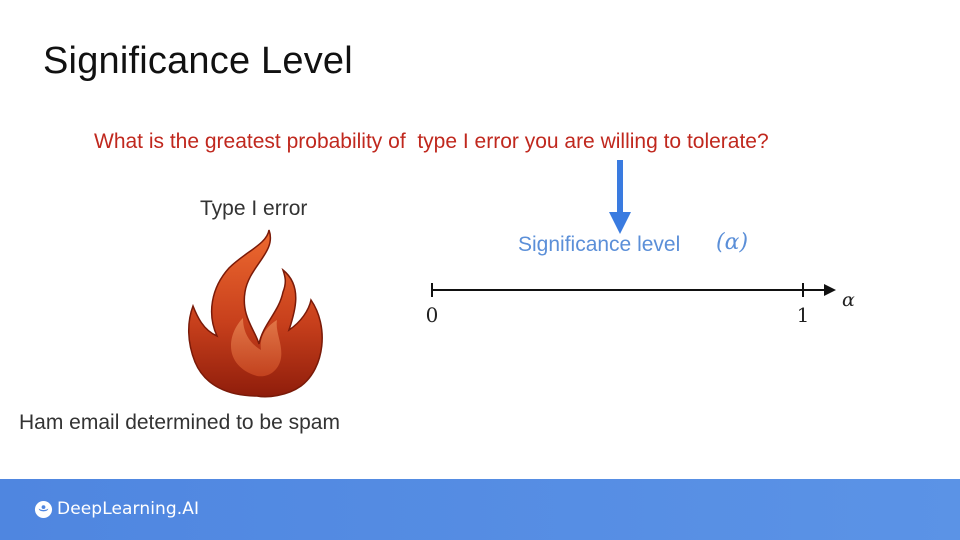  What do you see at coordinates (480, 509) in the screenshot?
I see `footer-bar: DeepLearning.AI` at bounding box center [480, 509].